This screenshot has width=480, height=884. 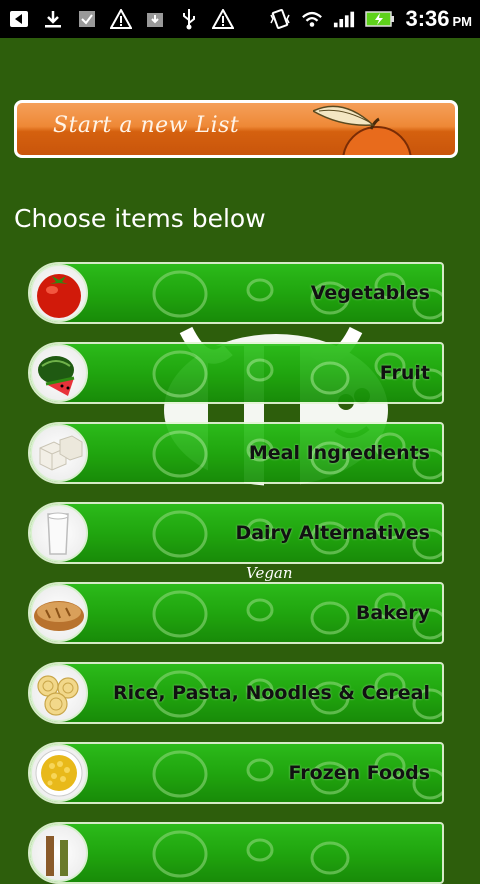 I want to click on category-label: Meal Ingredients, so click(x=339, y=453).